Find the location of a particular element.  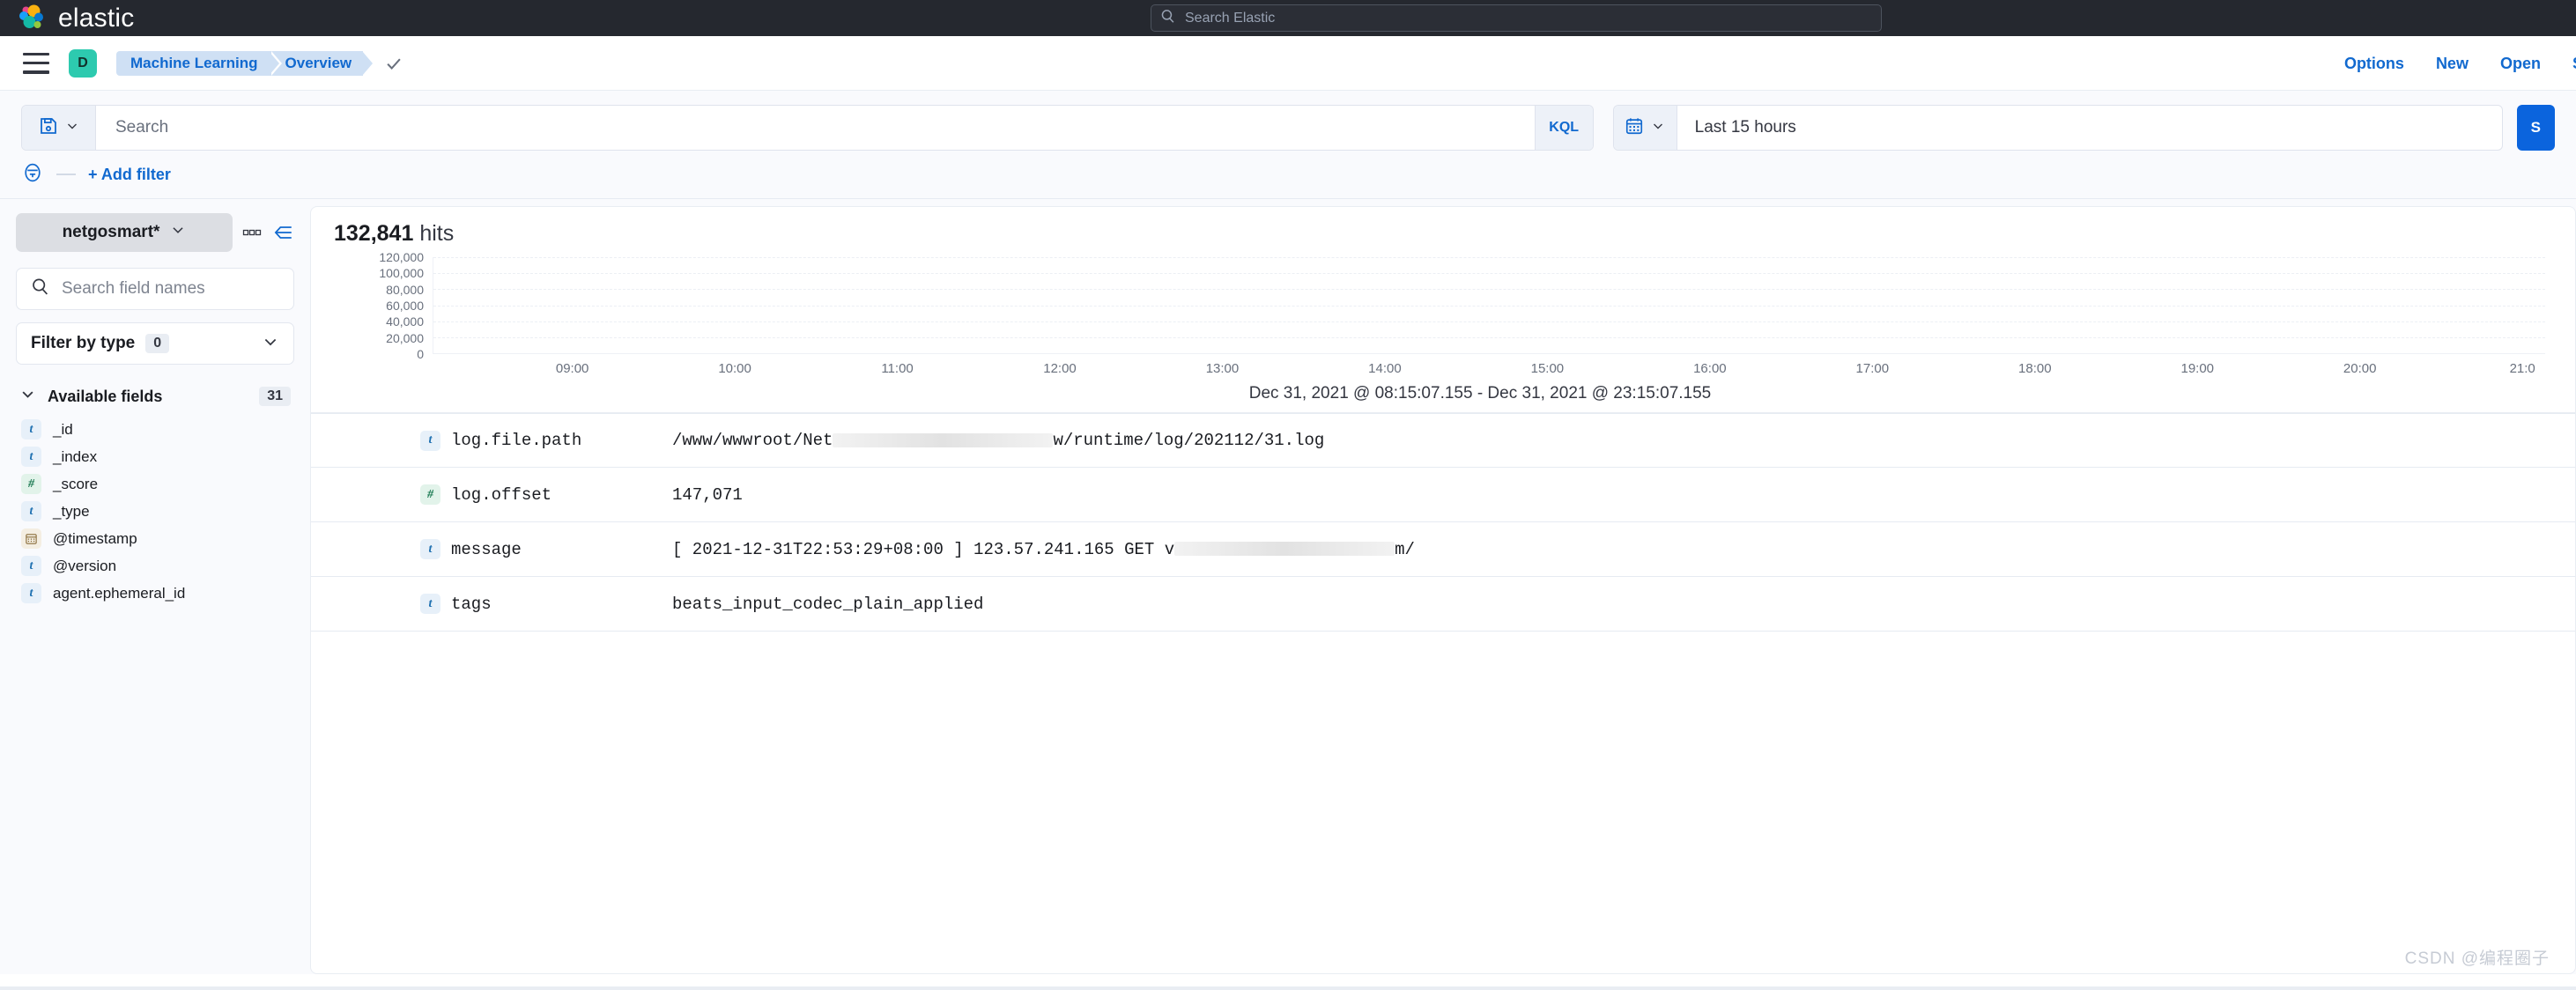

breadcrumb-item-overview: Overview is located at coordinates (322, 63).